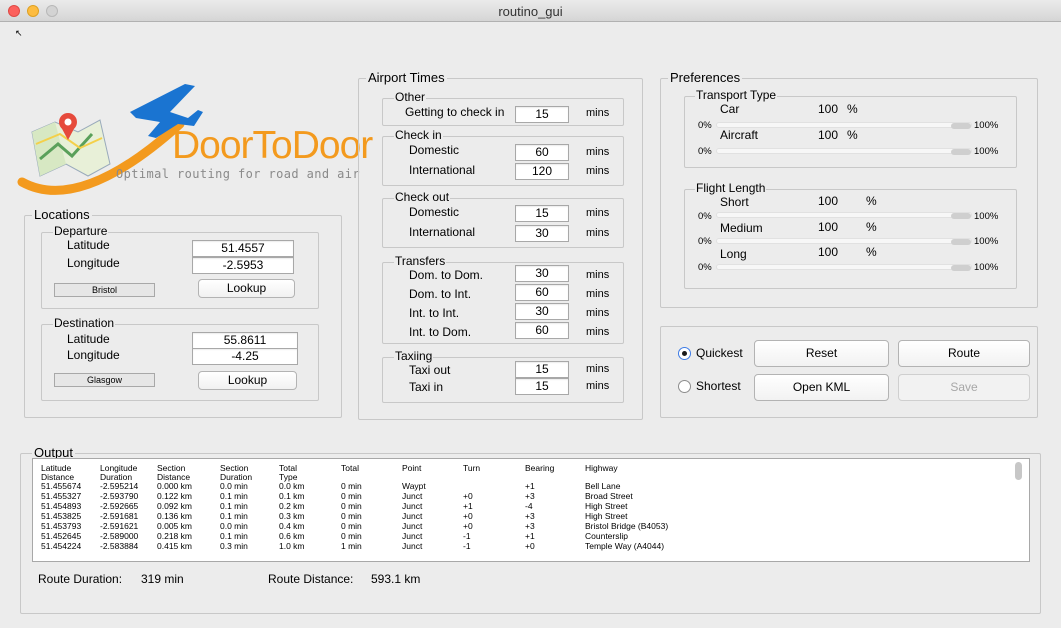 The height and width of the screenshot is (628, 1061). Describe the element at coordinates (84, 323) in the screenshot. I see `destination-title: Destination` at that location.